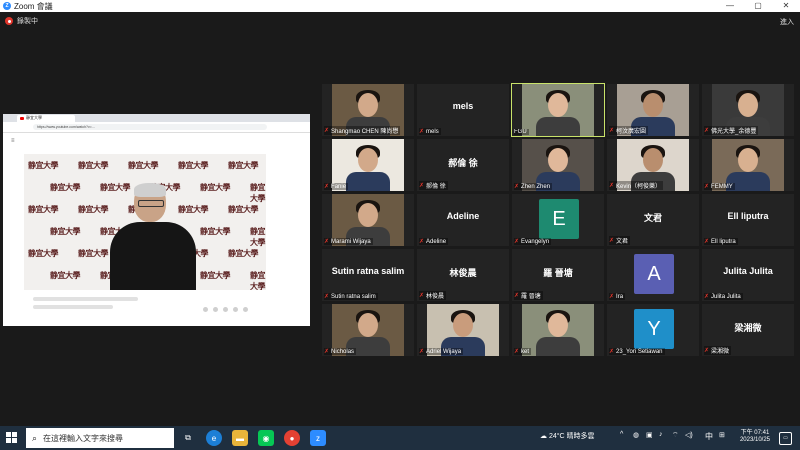 This screenshot has height=450, width=800. I want to click on participant-tile: FGU, so click(558, 110).